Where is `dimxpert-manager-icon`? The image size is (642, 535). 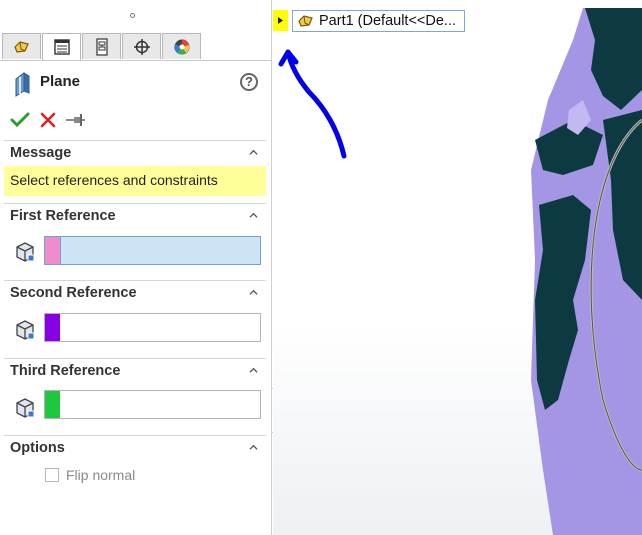
dimxpert-manager-icon is located at coordinates (141, 46).